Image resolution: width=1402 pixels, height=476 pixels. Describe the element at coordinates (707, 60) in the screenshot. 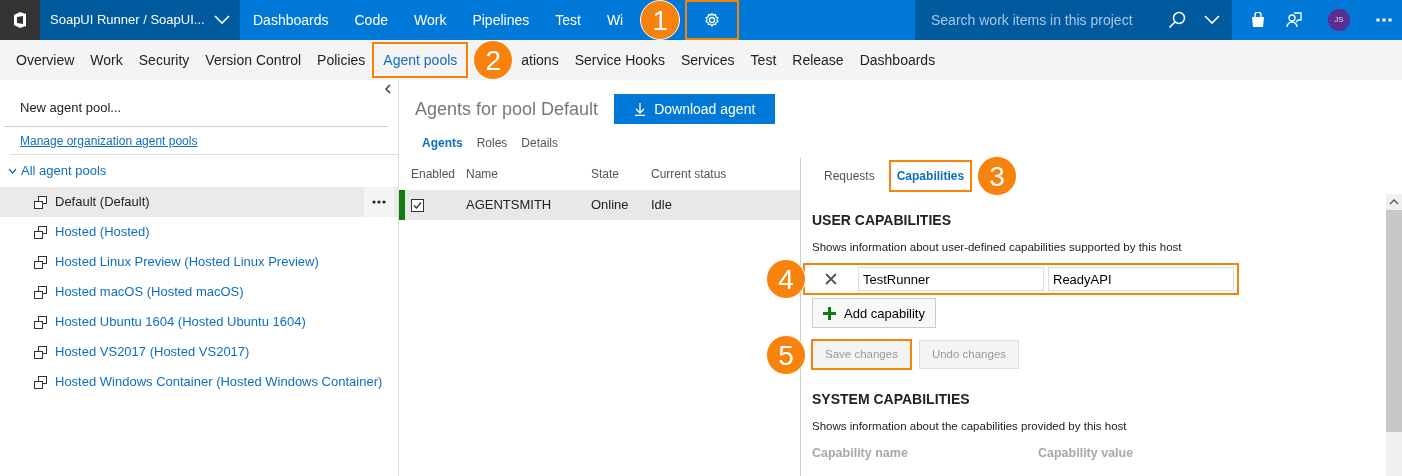

I see `settings-tab: Services` at that location.